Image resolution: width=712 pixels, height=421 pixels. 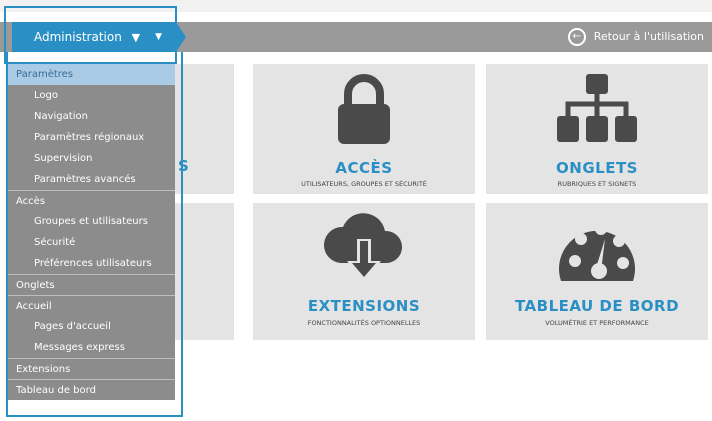 What do you see at coordinates (91, 242) in the screenshot?
I see `menu-item-securite: Sécurité` at bounding box center [91, 242].